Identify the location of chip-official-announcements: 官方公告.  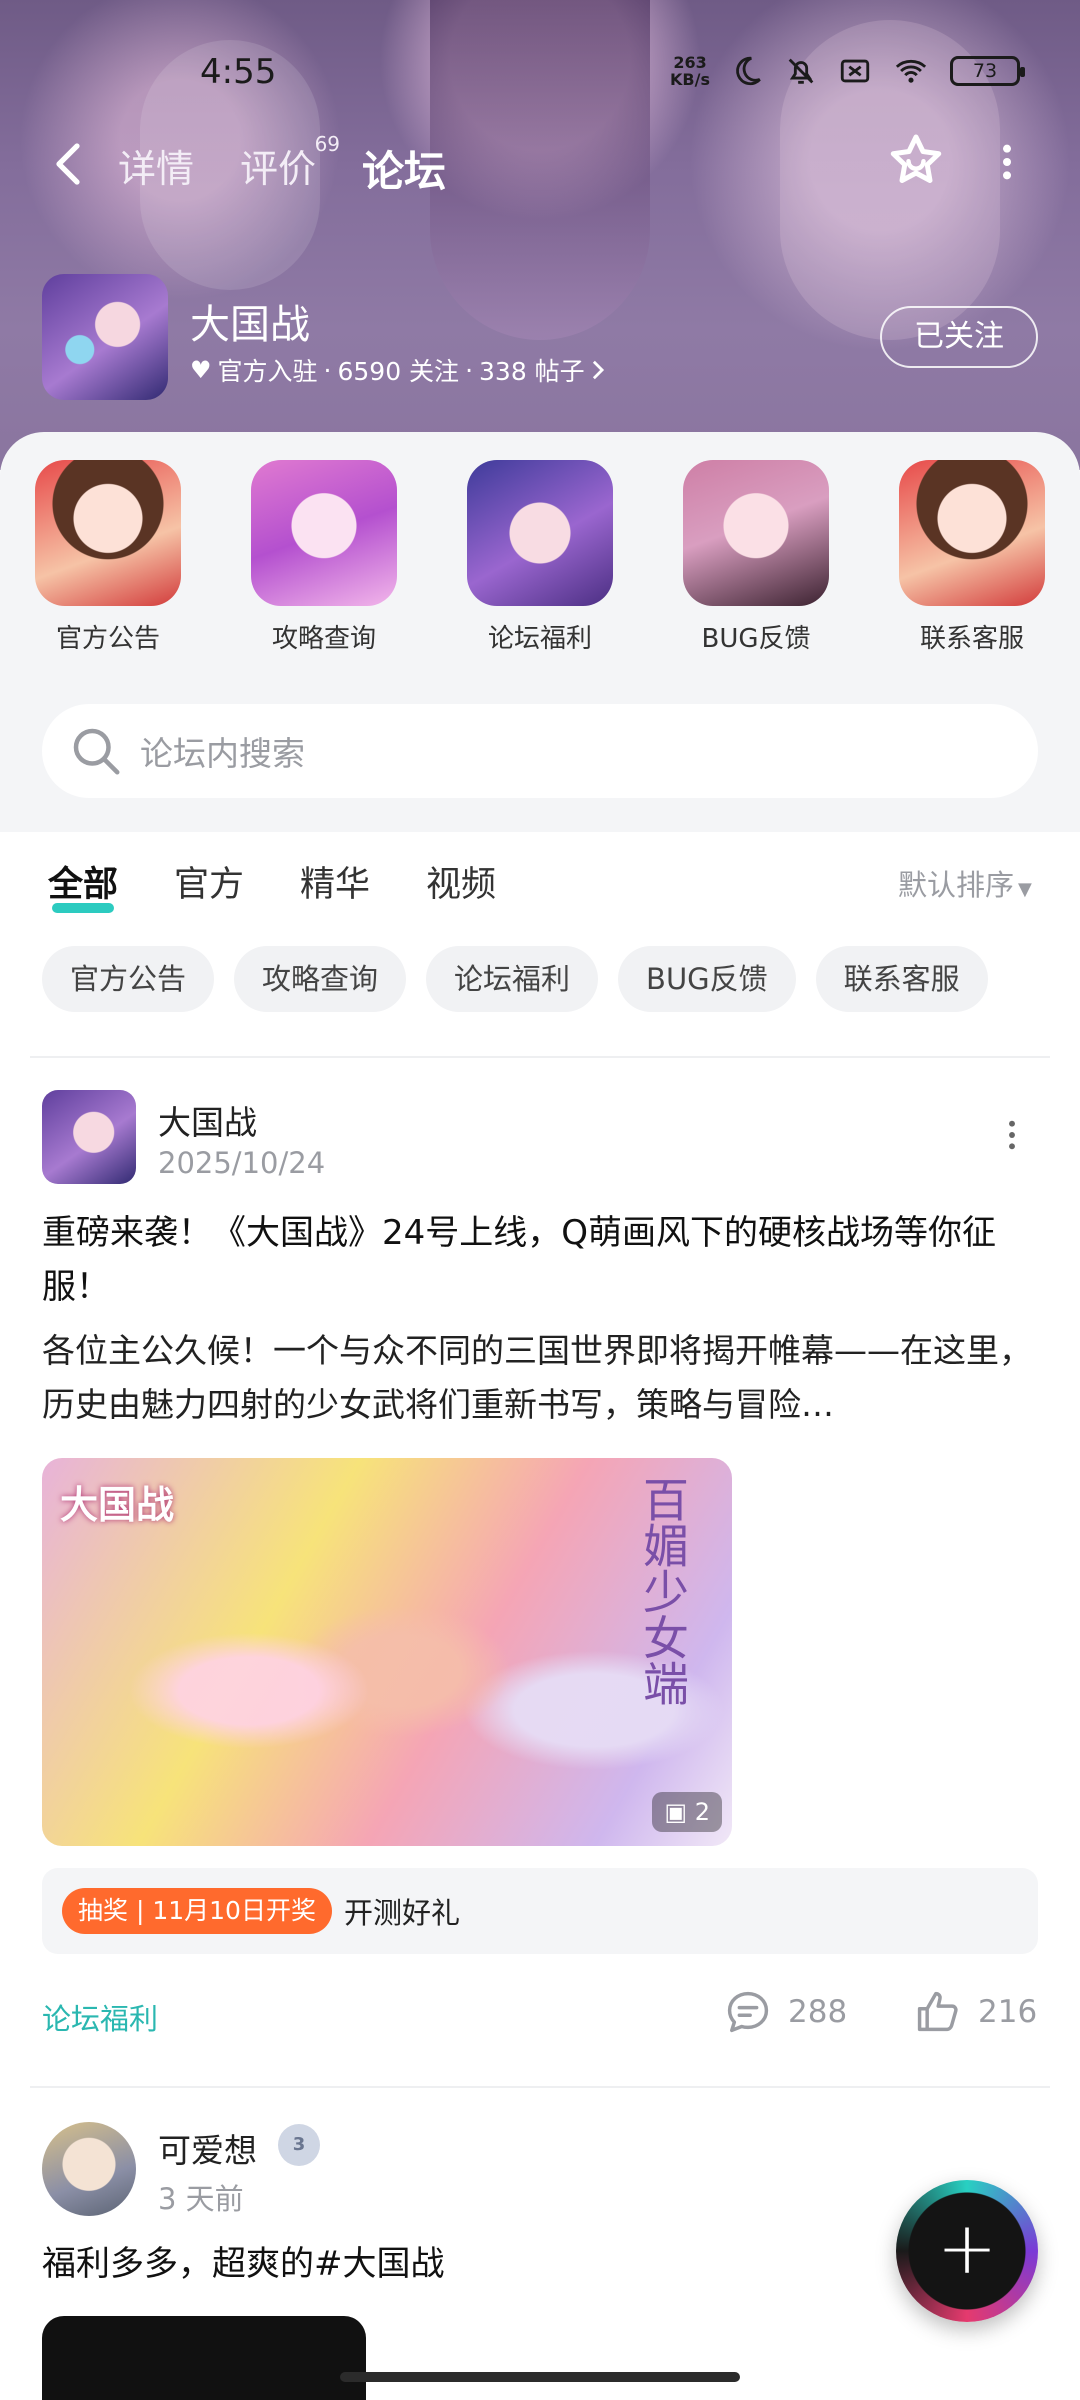
(128, 979).